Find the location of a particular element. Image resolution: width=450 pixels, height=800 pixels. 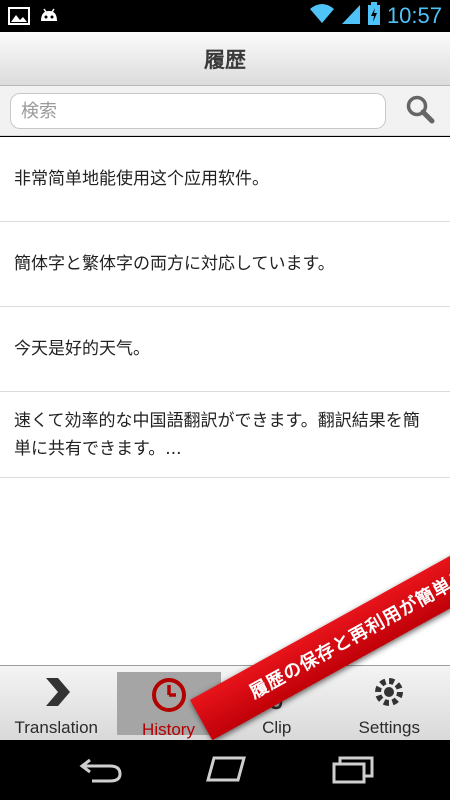

back-button is located at coordinates (101, 771).